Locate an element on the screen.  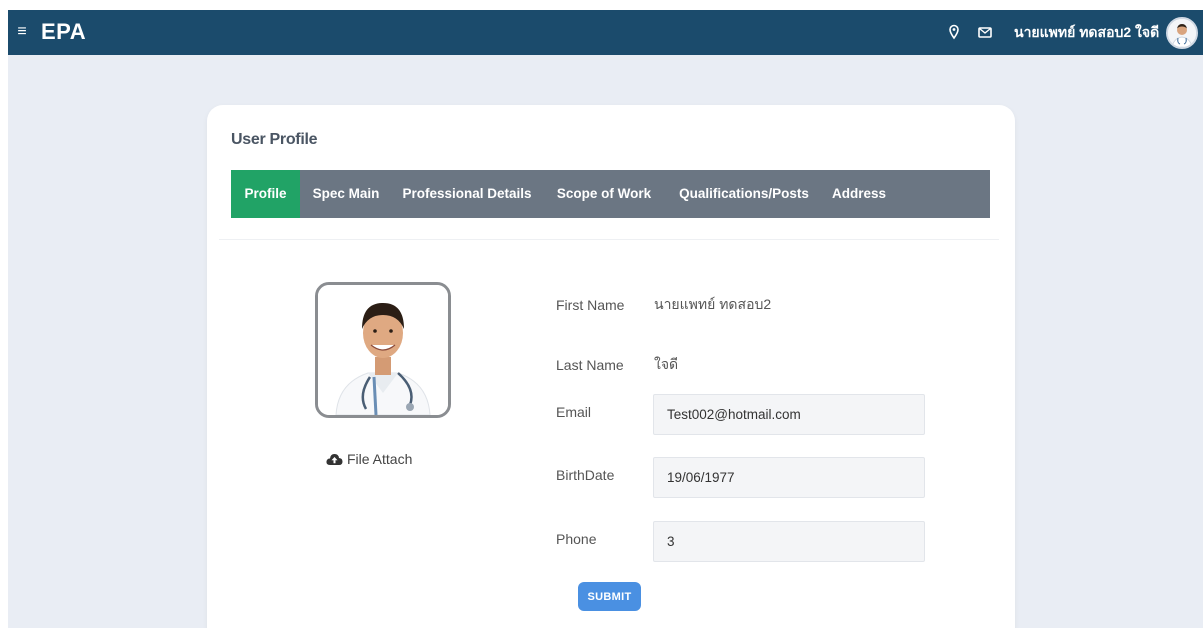
user-avatar is located at coordinates (1182, 33).